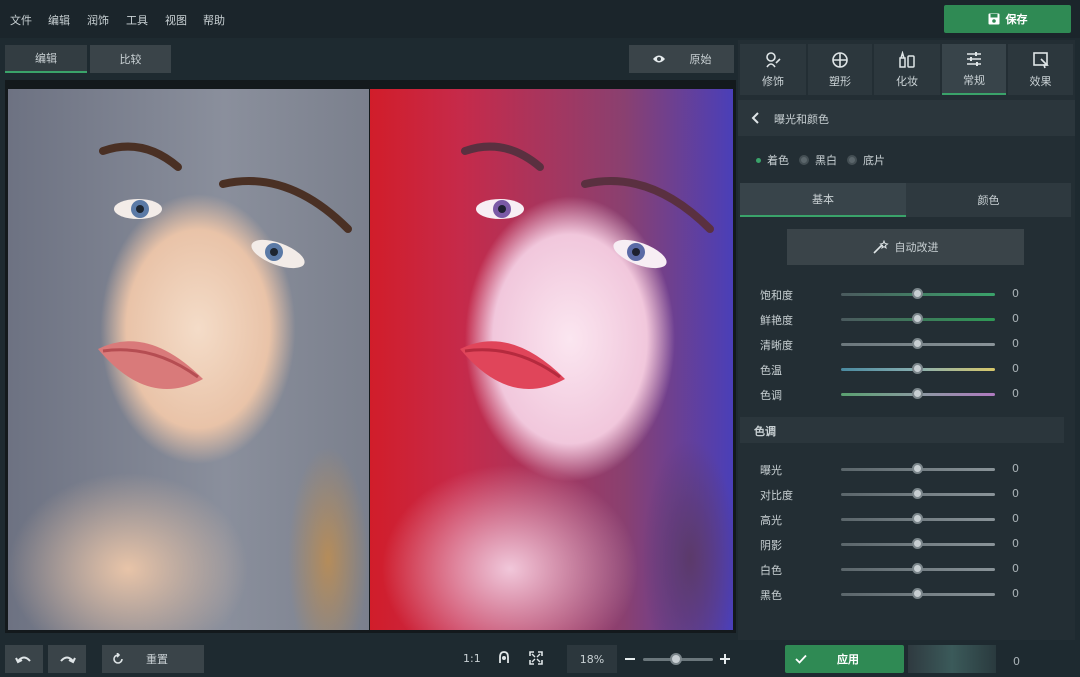 The height and width of the screenshot is (677, 1080). What do you see at coordinates (536, 658) in the screenshot?
I see `fullscreen-icon` at bounding box center [536, 658].